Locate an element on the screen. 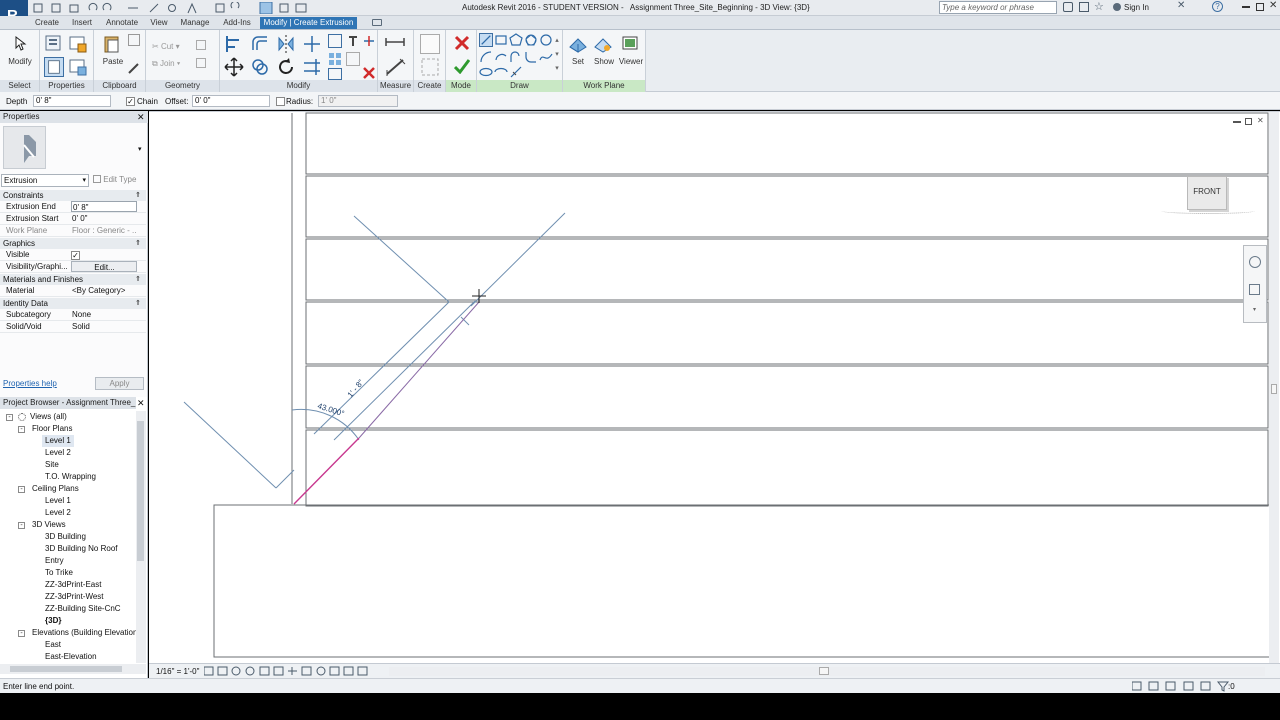 The image size is (1280, 720). zoom-region-icon is located at coordinates (1254, 289).